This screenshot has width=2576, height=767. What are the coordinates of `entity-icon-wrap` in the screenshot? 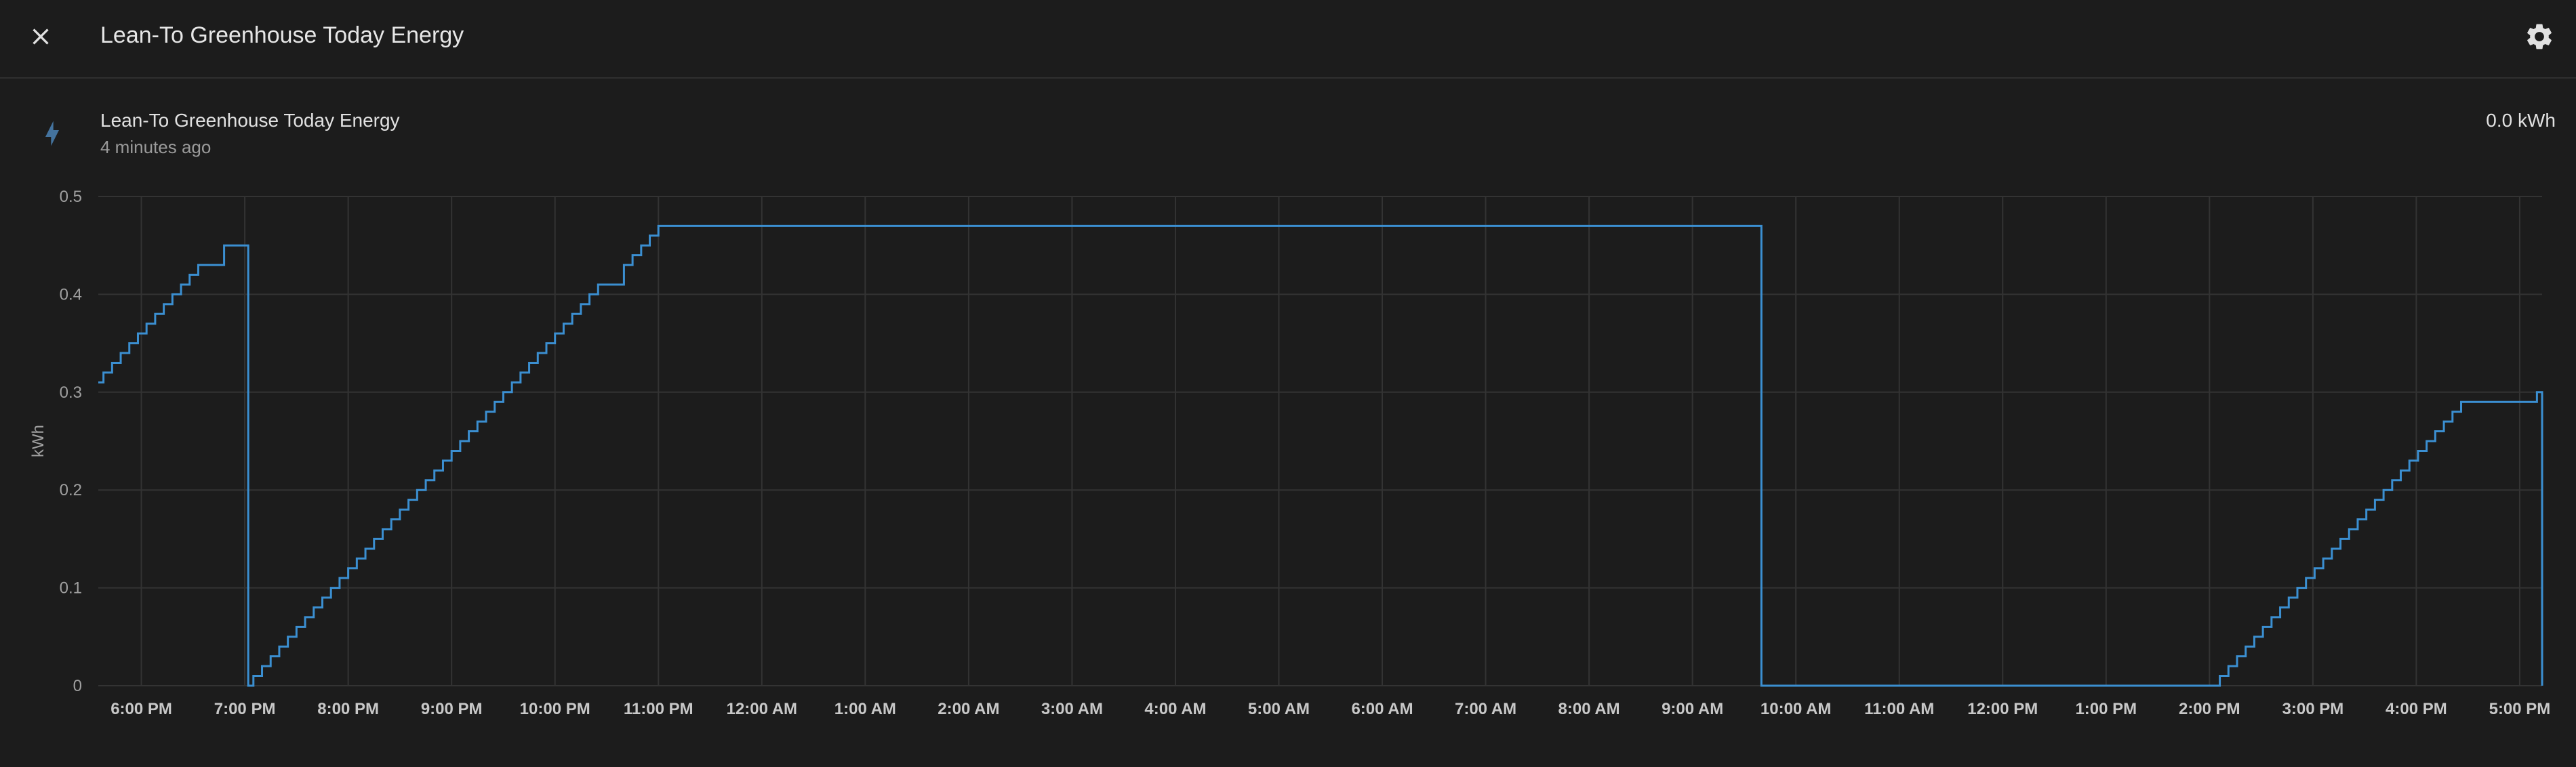 It's located at (52, 133).